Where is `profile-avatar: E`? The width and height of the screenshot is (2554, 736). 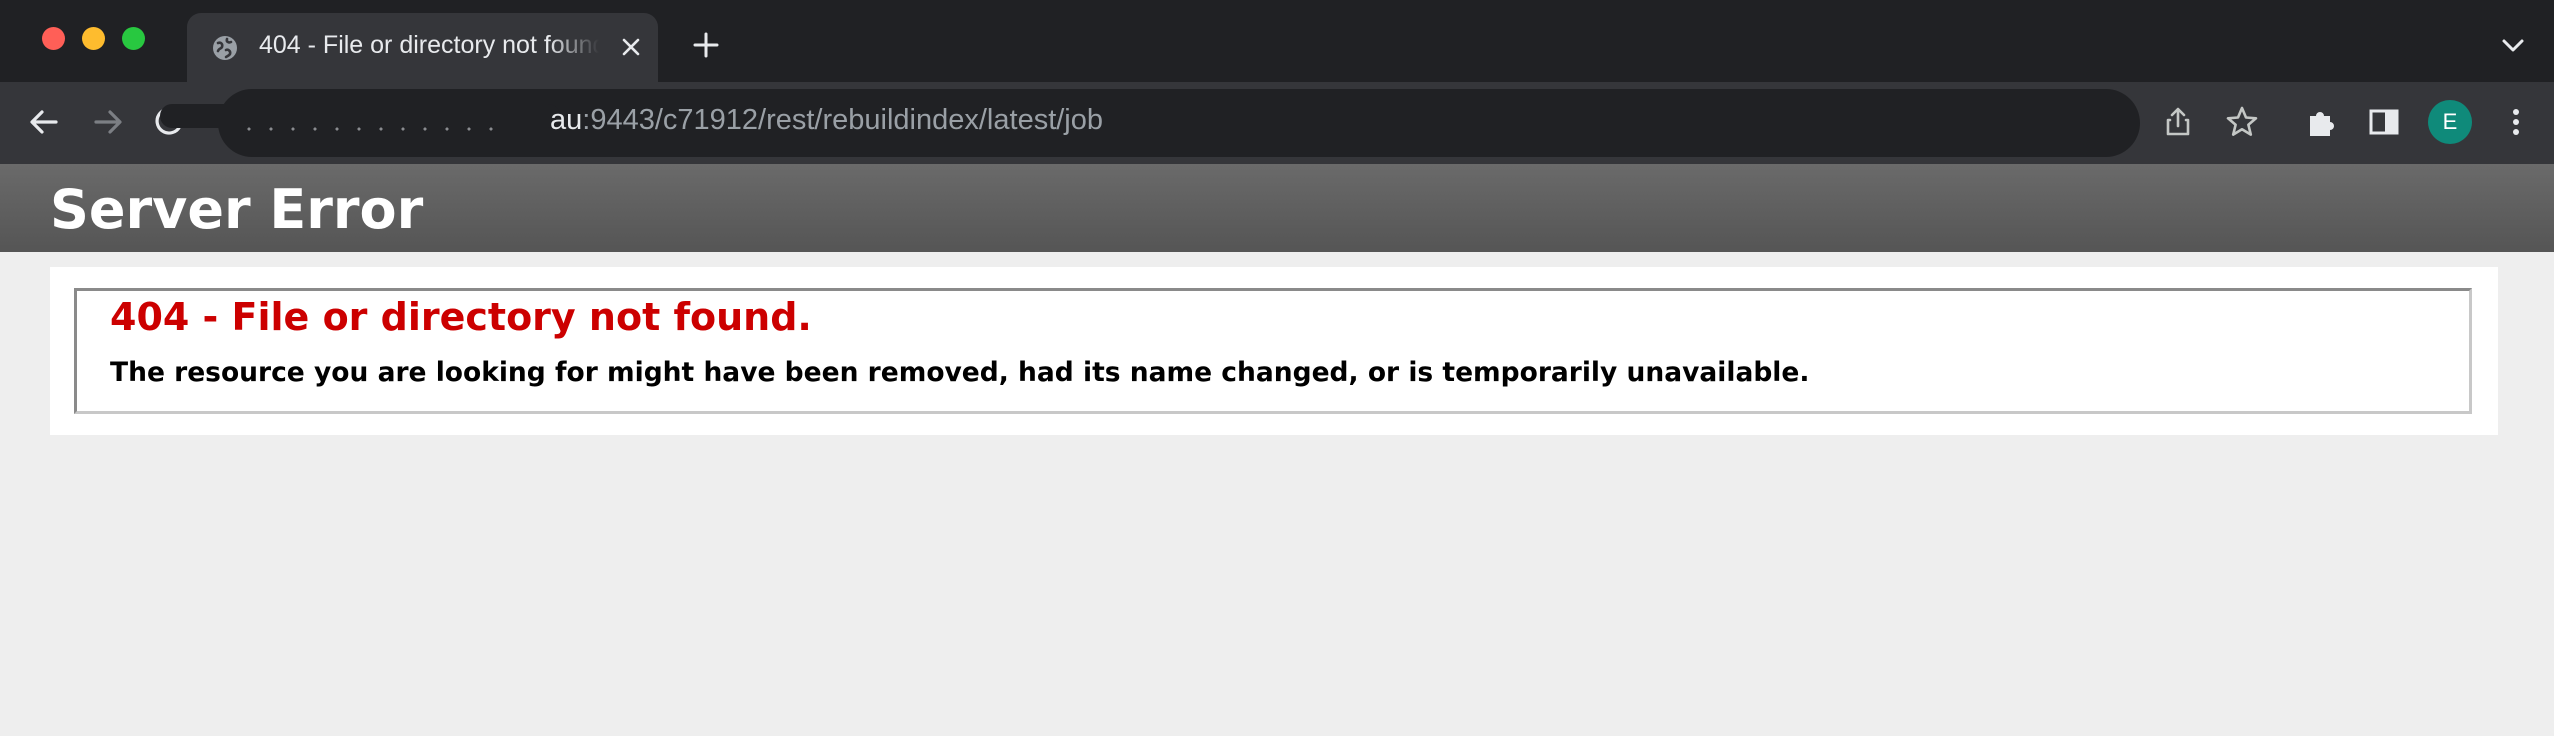 profile-avatar: E is located at coordinates (2450, 122).